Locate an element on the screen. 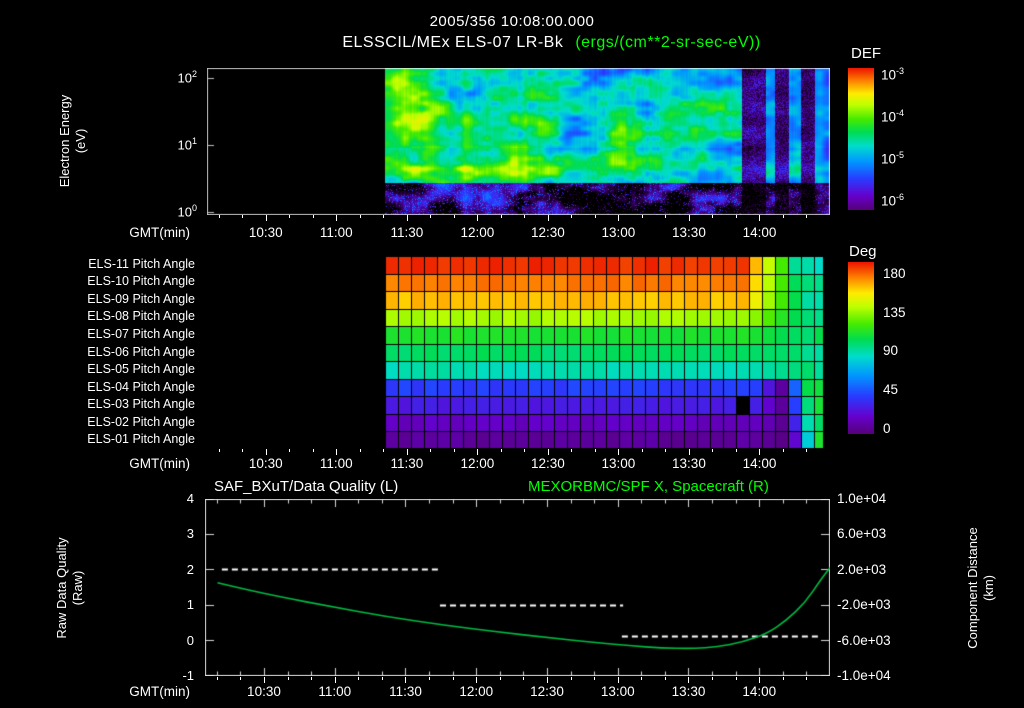  spectrogram-plot is located at coordinates (518, 141).